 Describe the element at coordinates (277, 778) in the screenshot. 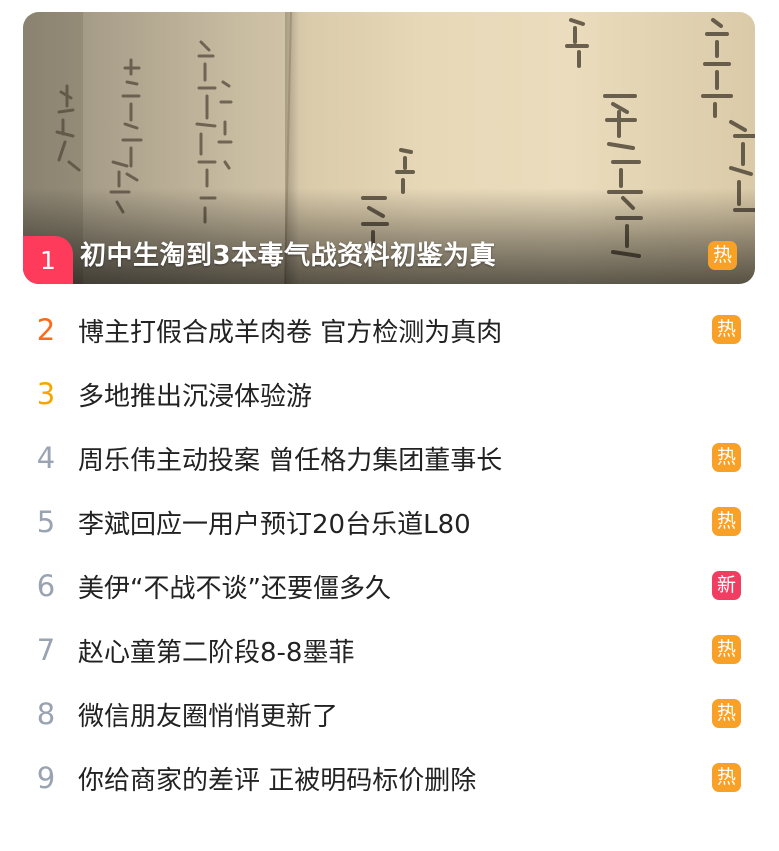

I see `item-title: 你给商家的差评 正被明码标价删除` at that location.